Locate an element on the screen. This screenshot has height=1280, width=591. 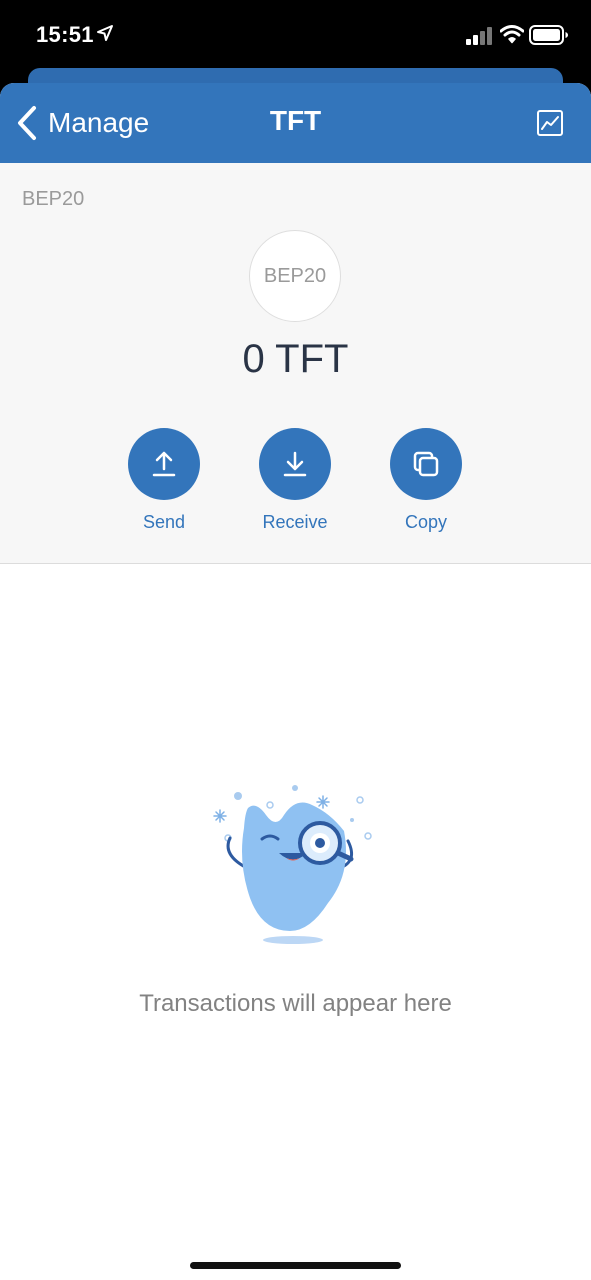
cellular-signal-icon is located at coordinates (479, 36).